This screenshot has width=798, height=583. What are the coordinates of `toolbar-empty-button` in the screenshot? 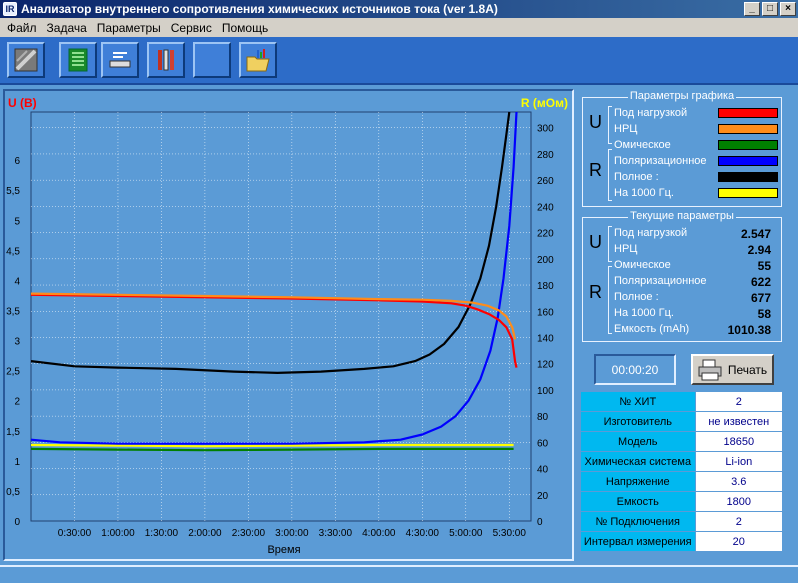 It's located at (212, 60).